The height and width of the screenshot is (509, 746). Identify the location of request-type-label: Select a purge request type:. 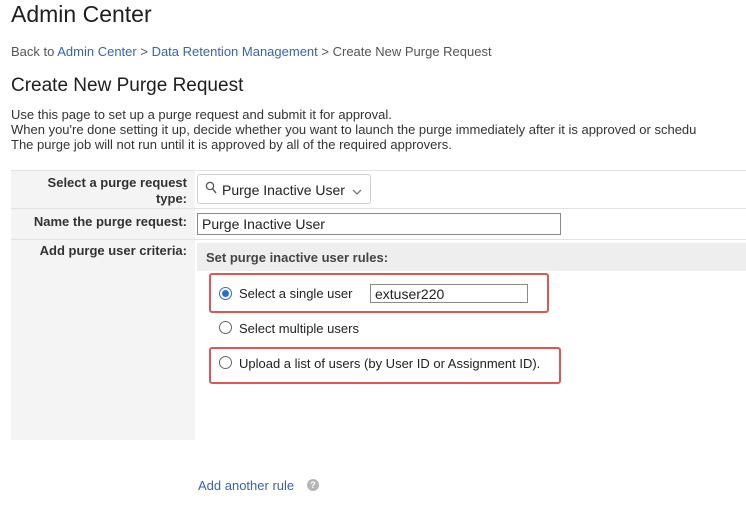
(117, 190).